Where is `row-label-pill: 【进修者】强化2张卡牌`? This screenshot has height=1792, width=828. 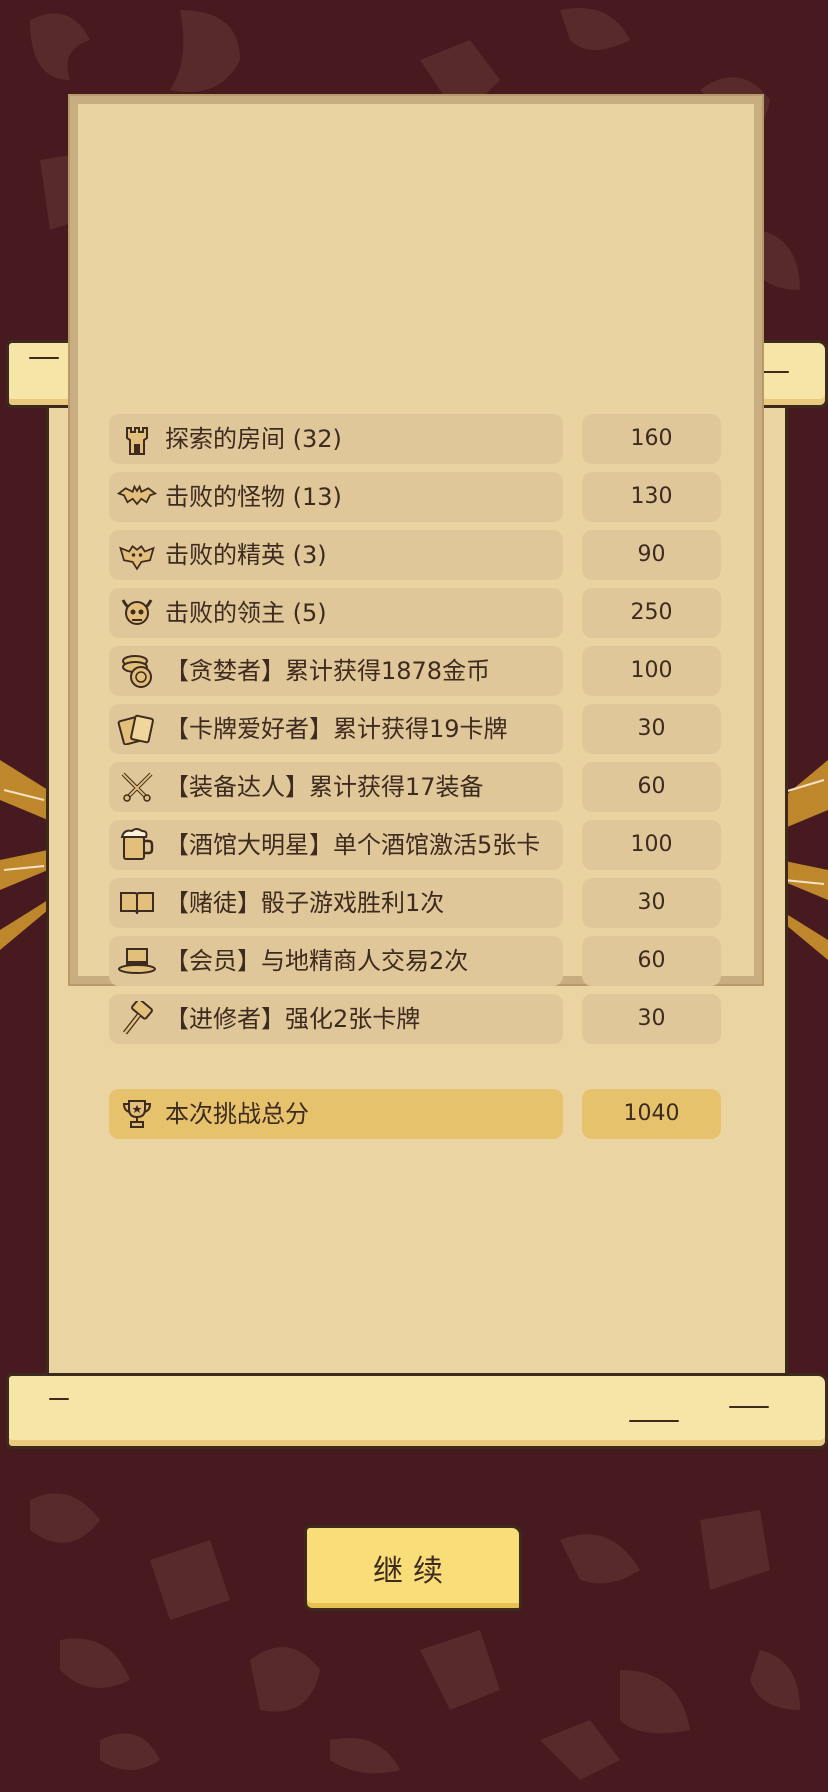 row-label-pill: 【进修者】强化2张卡牌 is located at coordinates (336, 1019).